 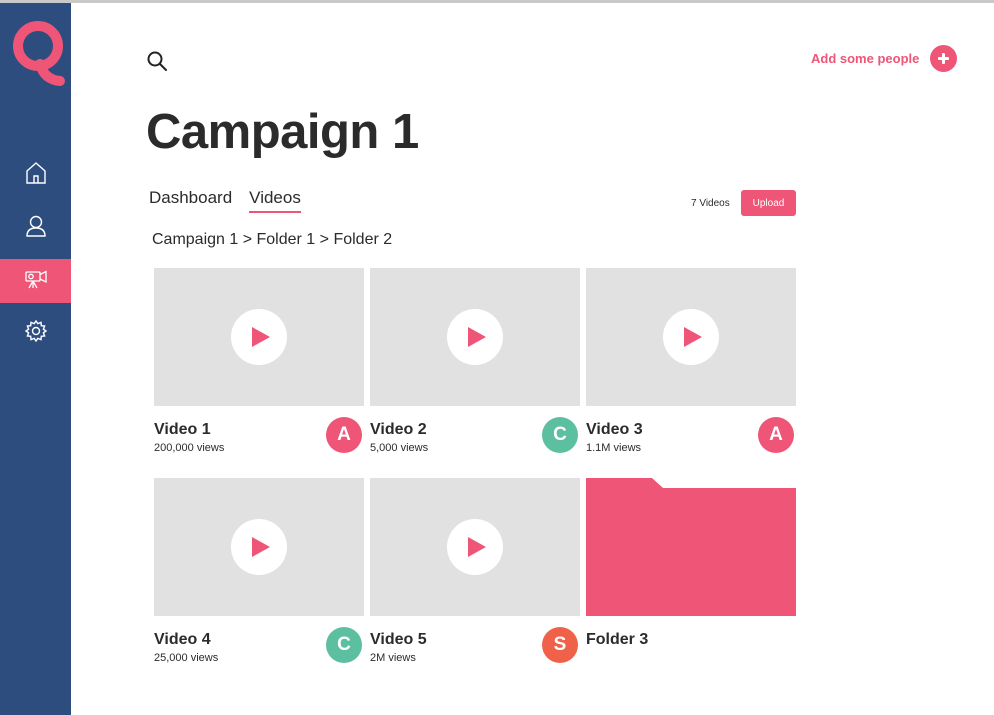 I want to click on top-border, so click(x=497, y=1).